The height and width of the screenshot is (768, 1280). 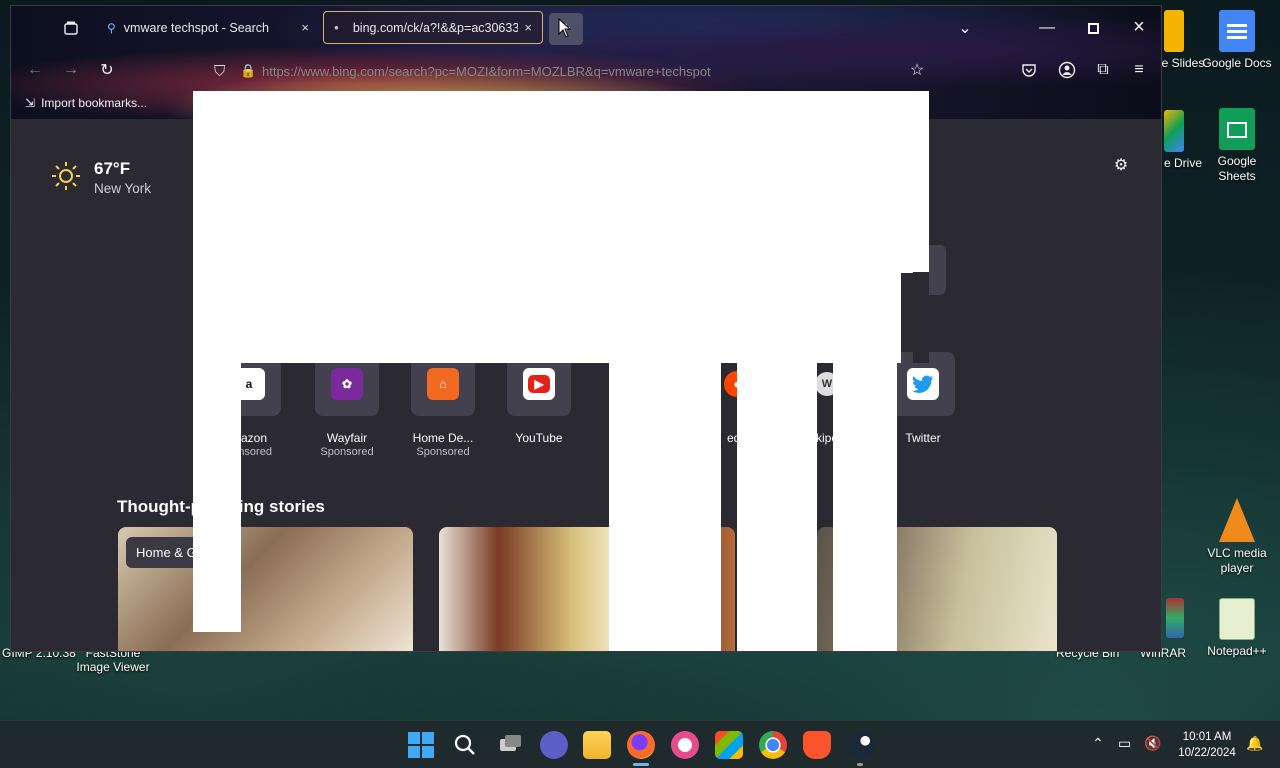 I want to click on vlc-desktop-icon: VLC media player, so click(x=1237, y=537).